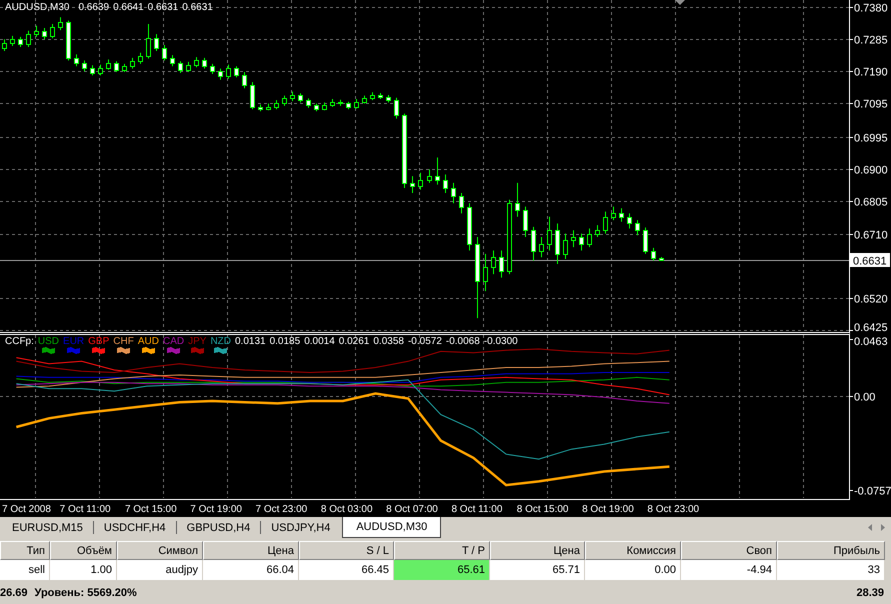  Describe the element at coordinates (392, 527) in the screenshot. I see `tab: AUDUSD,M30` at that location.